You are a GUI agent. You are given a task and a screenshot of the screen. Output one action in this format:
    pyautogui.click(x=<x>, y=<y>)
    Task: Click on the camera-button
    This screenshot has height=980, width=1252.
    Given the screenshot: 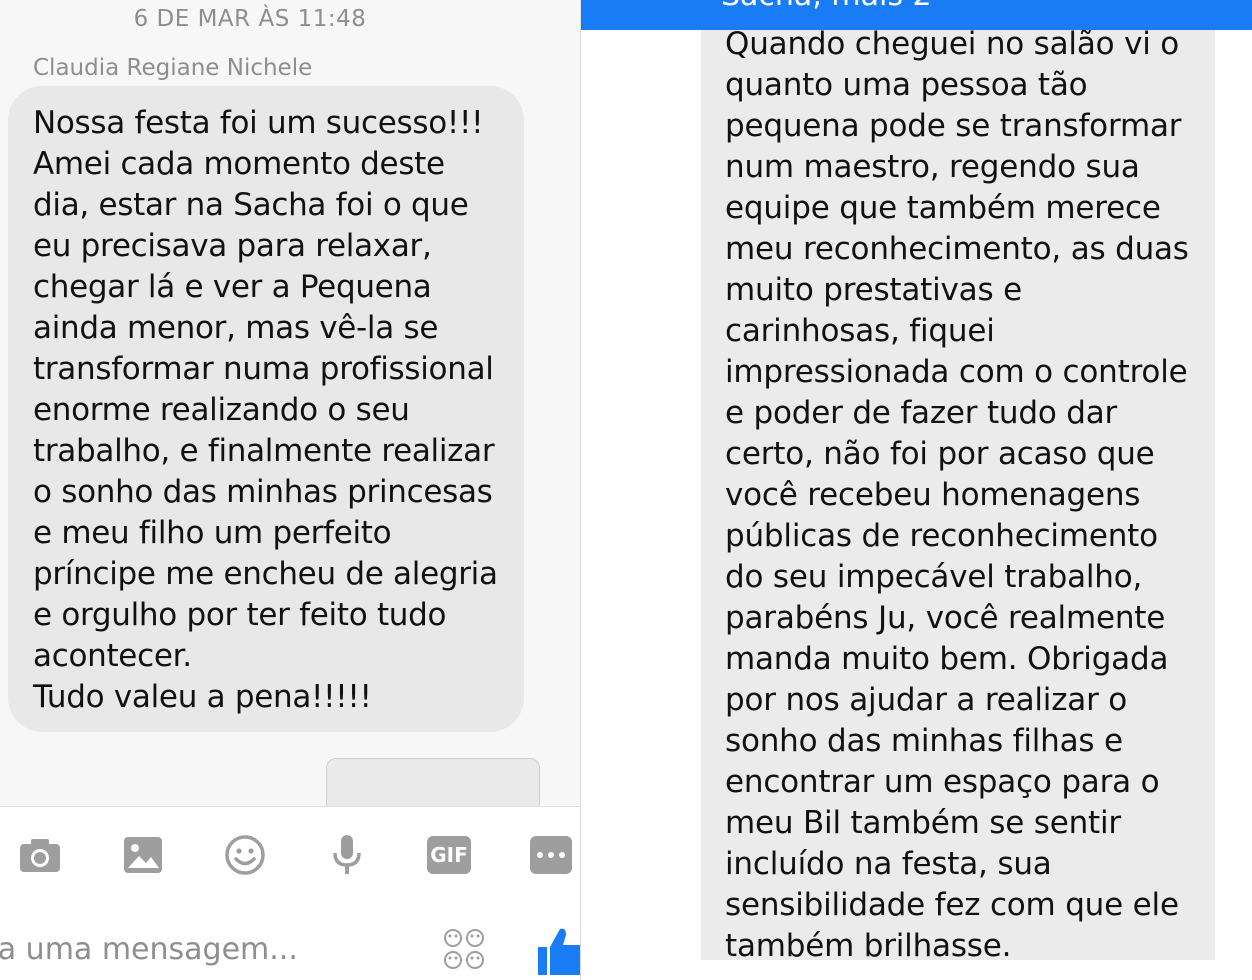 What is the action you would take?
    pyautogui.click(x=40, y=855)
    